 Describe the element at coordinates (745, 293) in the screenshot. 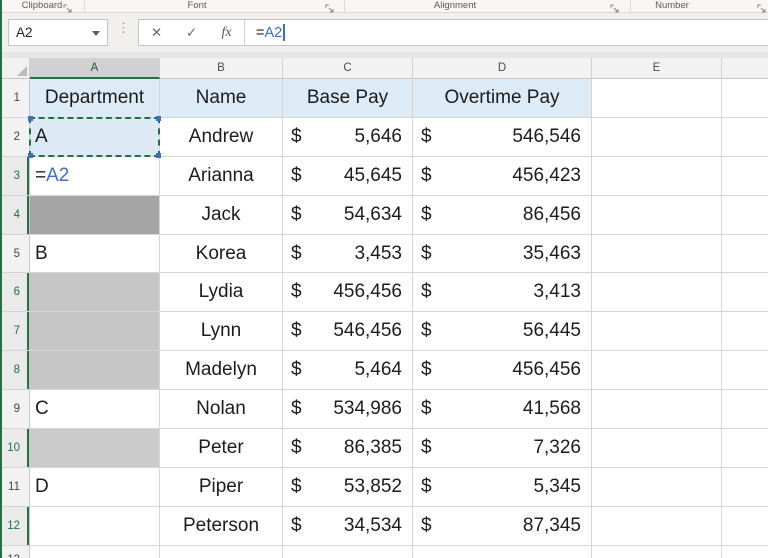

I see `cell-F6` at that location.